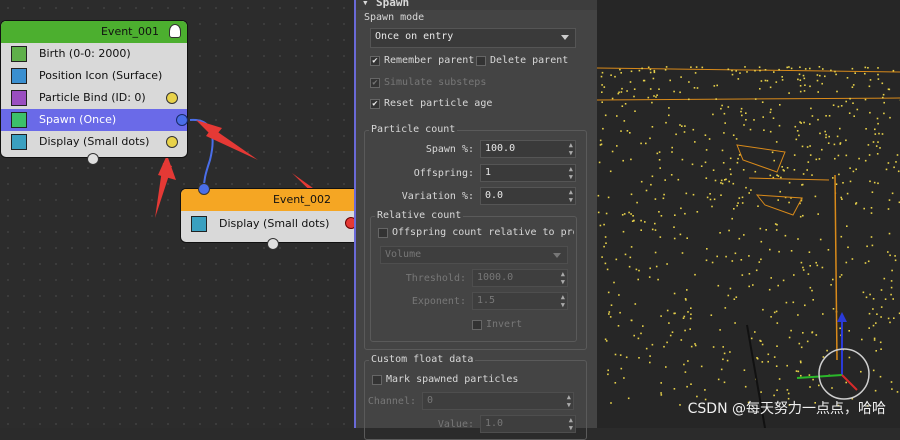 This screenshot has width=900, height=440. Describe the element at coordinates (522, 61) in the screenshot. I see `delete-parent-checkbox: Delete parent` at that location.